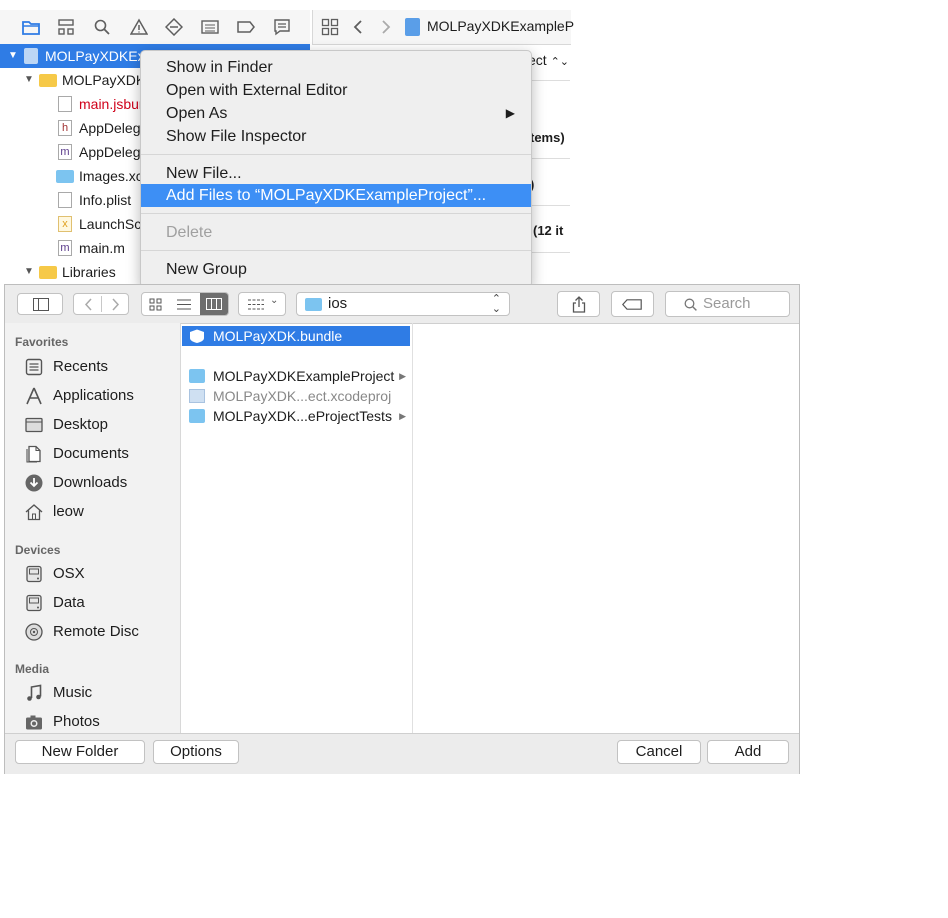 This screenshot has height=918, width=948. What do you see at coordinates (38, 550) in the screenshot?
I see `sidebar-section-devices: Devices` at bounding box center [38, 550].